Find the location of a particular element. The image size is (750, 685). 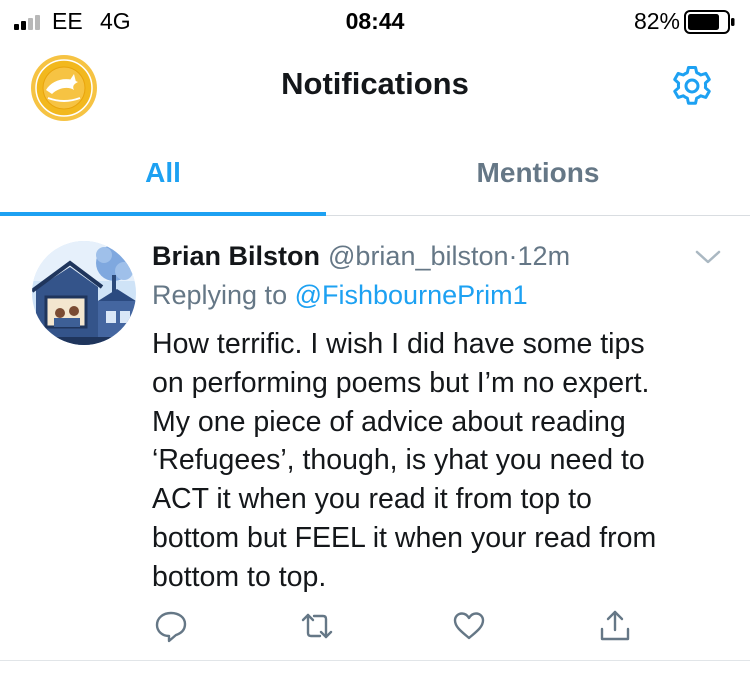

notification-tabs: All Mentions is located at coordinates (375, 174).